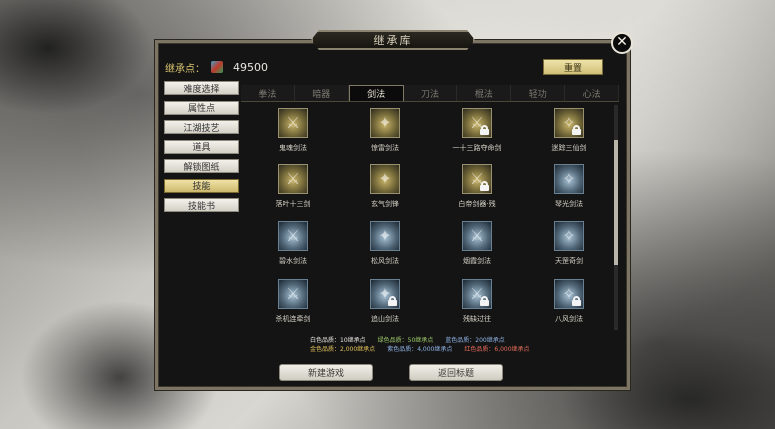 Image resolution: width=775 pixels, height=429 pixels. I want to click on points-row: 继承点： 49500, so click(216, 67).